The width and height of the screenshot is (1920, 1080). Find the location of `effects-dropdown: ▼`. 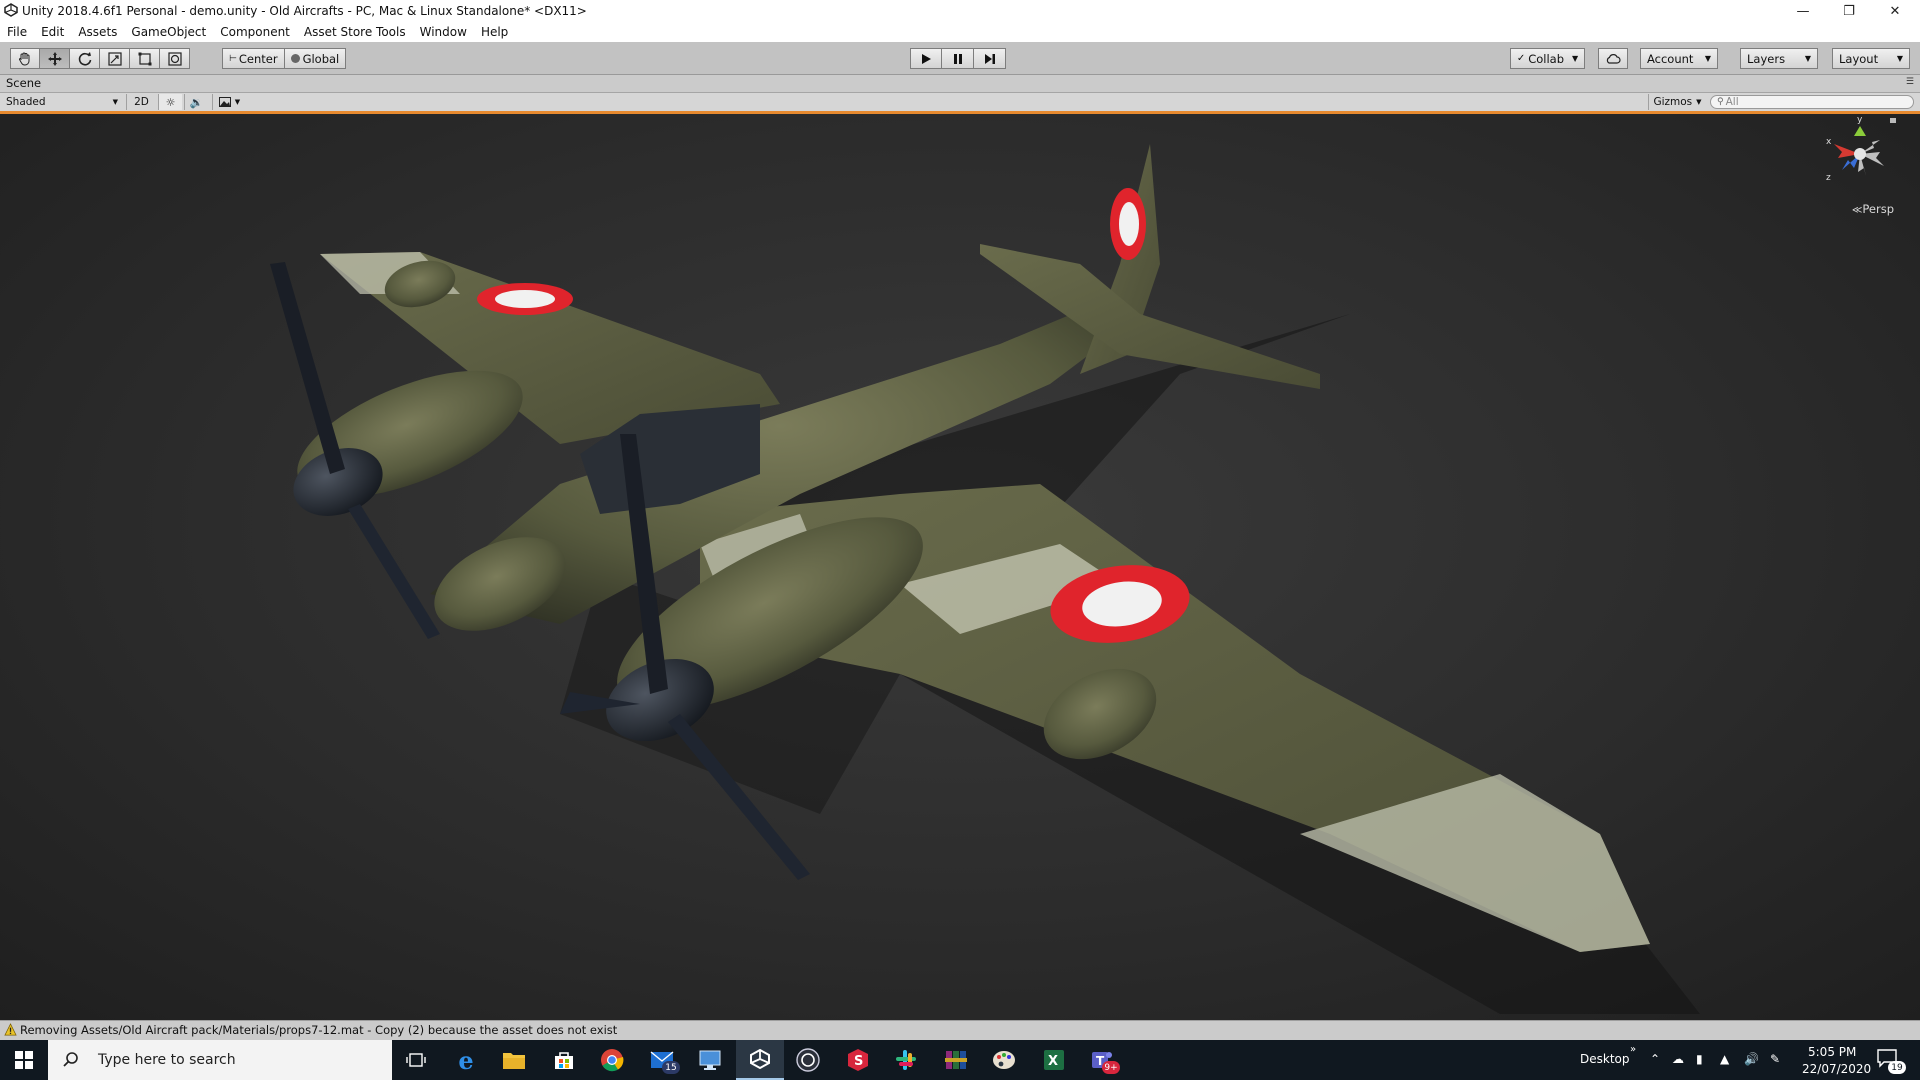

effects-dropdown: ▼ is located at coordinates (229, 102).